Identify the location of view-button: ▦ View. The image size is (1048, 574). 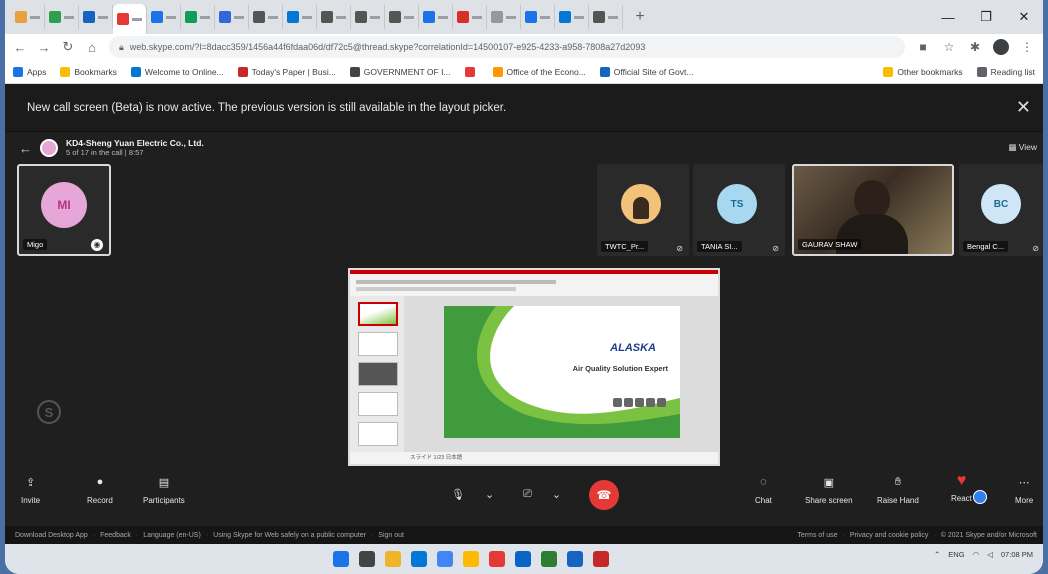
(1022, 147).